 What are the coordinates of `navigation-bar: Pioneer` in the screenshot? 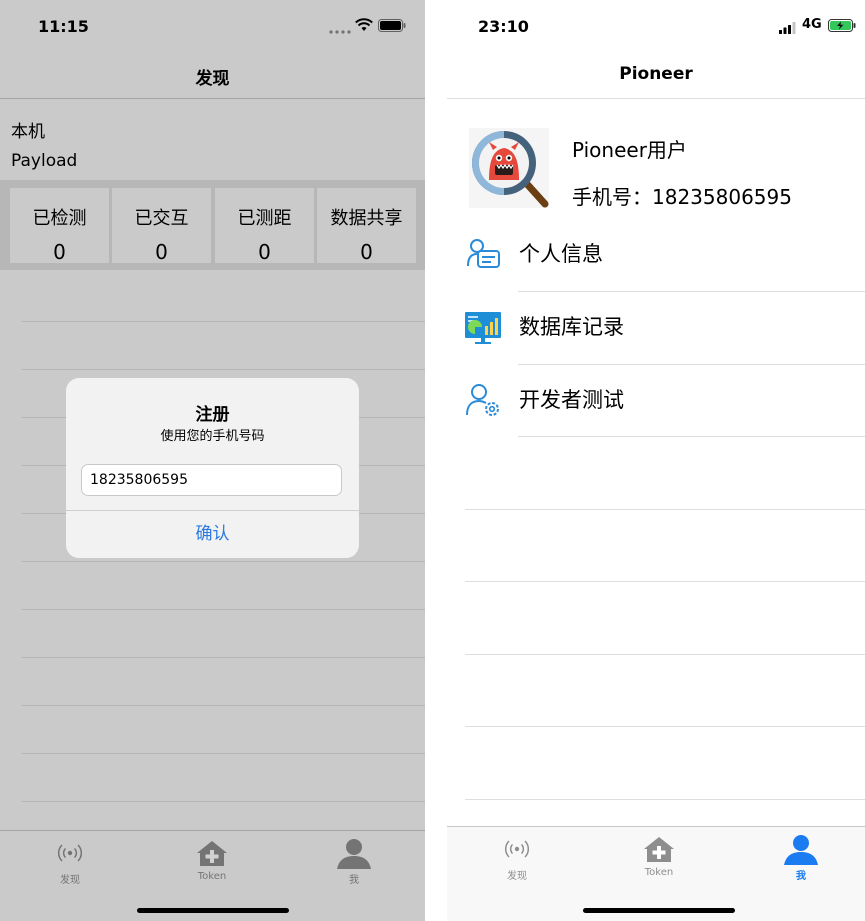 It's located at (656, 75).